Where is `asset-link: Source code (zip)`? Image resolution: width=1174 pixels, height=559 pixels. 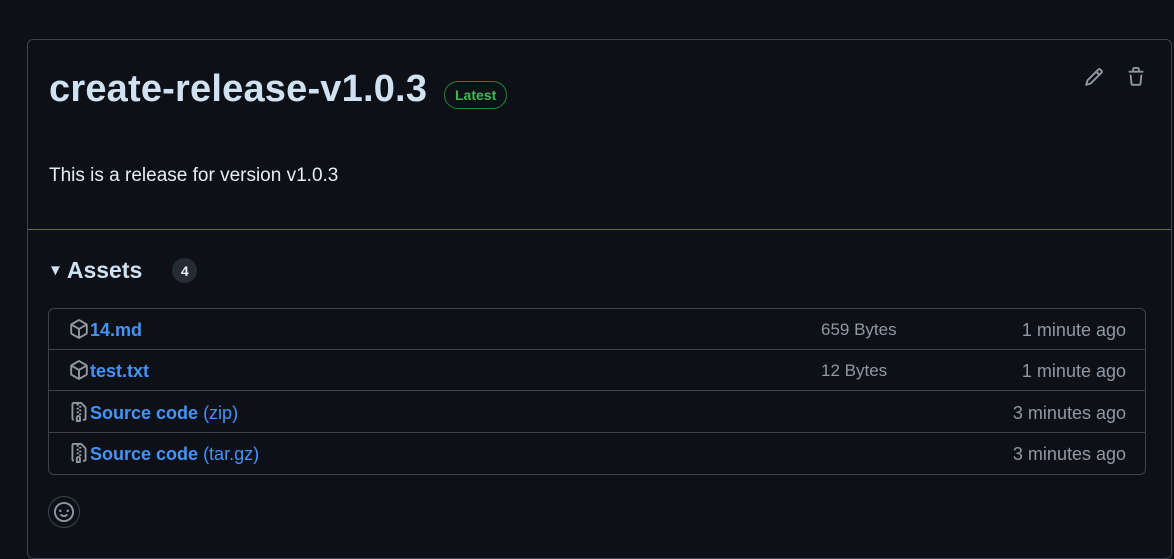 asset-link: Source code (zip) is located at coordinates (164, 413).